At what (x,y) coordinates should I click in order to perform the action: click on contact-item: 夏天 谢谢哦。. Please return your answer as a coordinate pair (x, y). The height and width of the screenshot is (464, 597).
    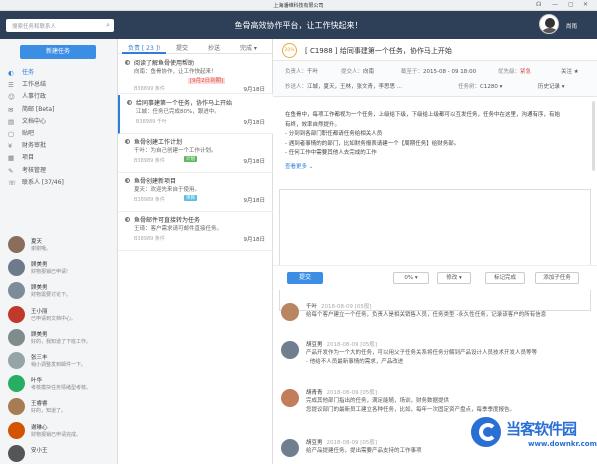
    Looking at the image, I should click on (59, 244).